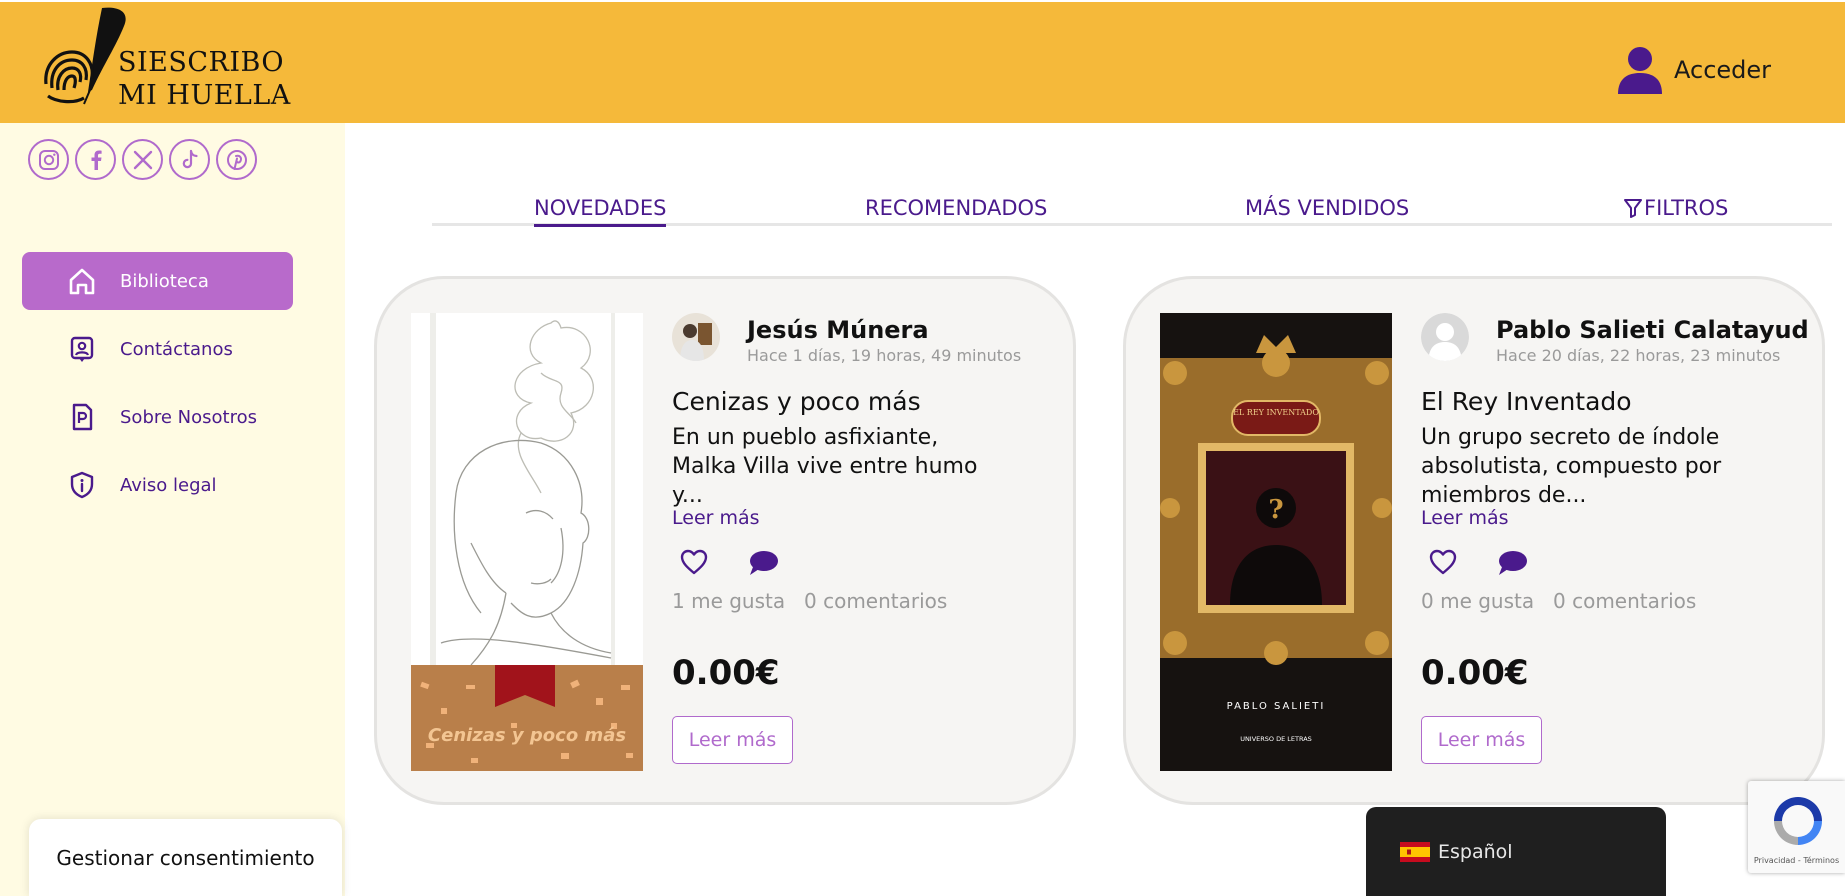 This screenshot has width=1845, height=896. What do you see at coordinates (188, 417) in the screenshot?
I see `sidebar-item-label: Sobre Nosotros` at bounding box center [188, 417].